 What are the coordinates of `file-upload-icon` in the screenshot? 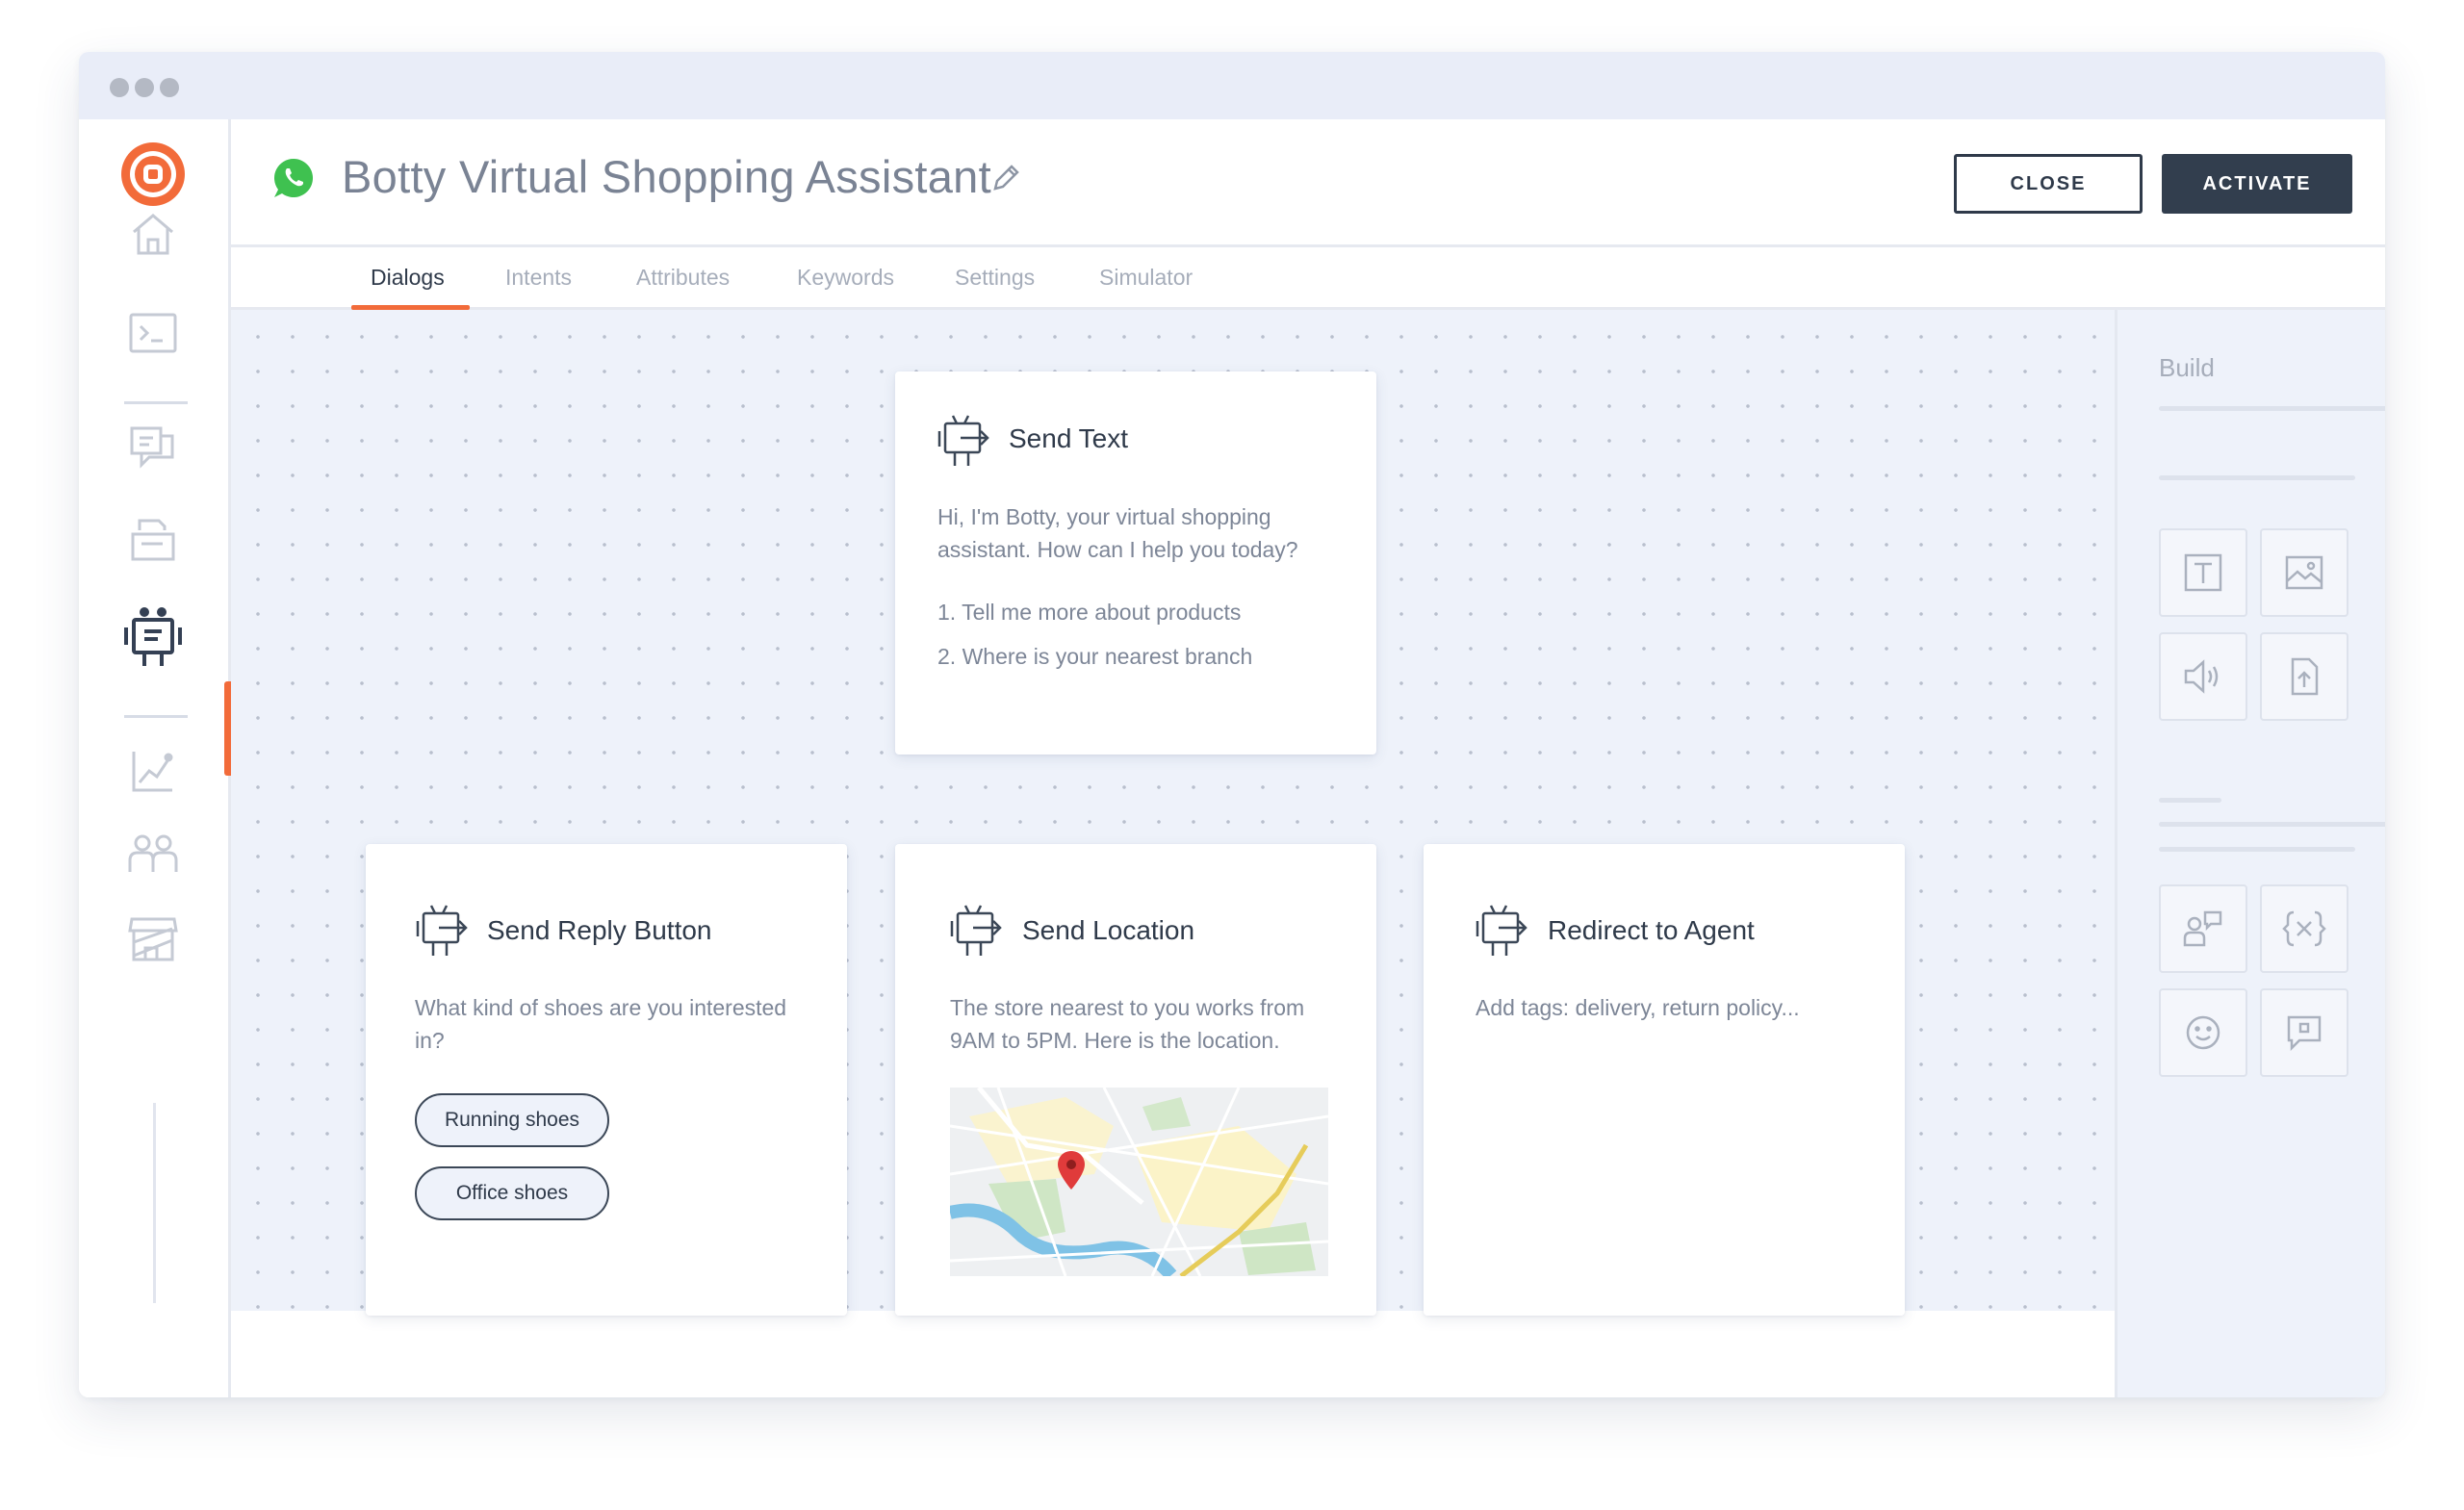 It's located at (2305, 676).